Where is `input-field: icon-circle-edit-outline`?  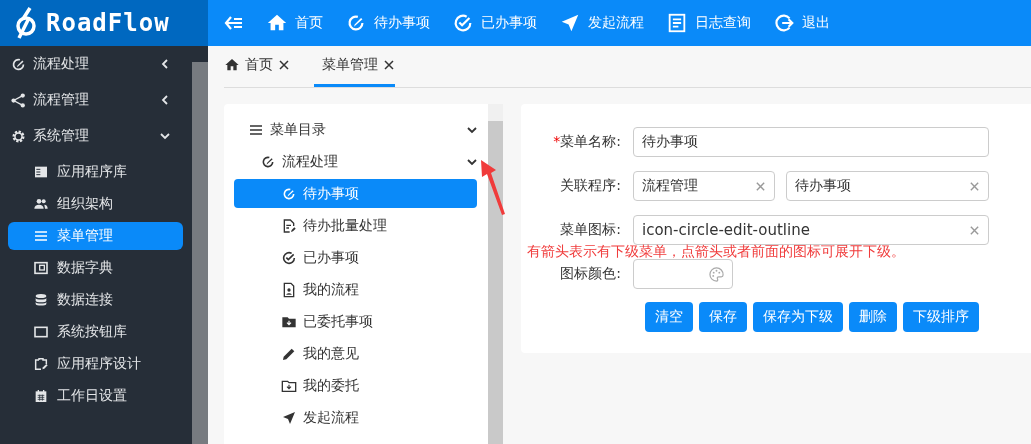 input-field: icon-circle-edit-outline is located at coordinates (811, 230).